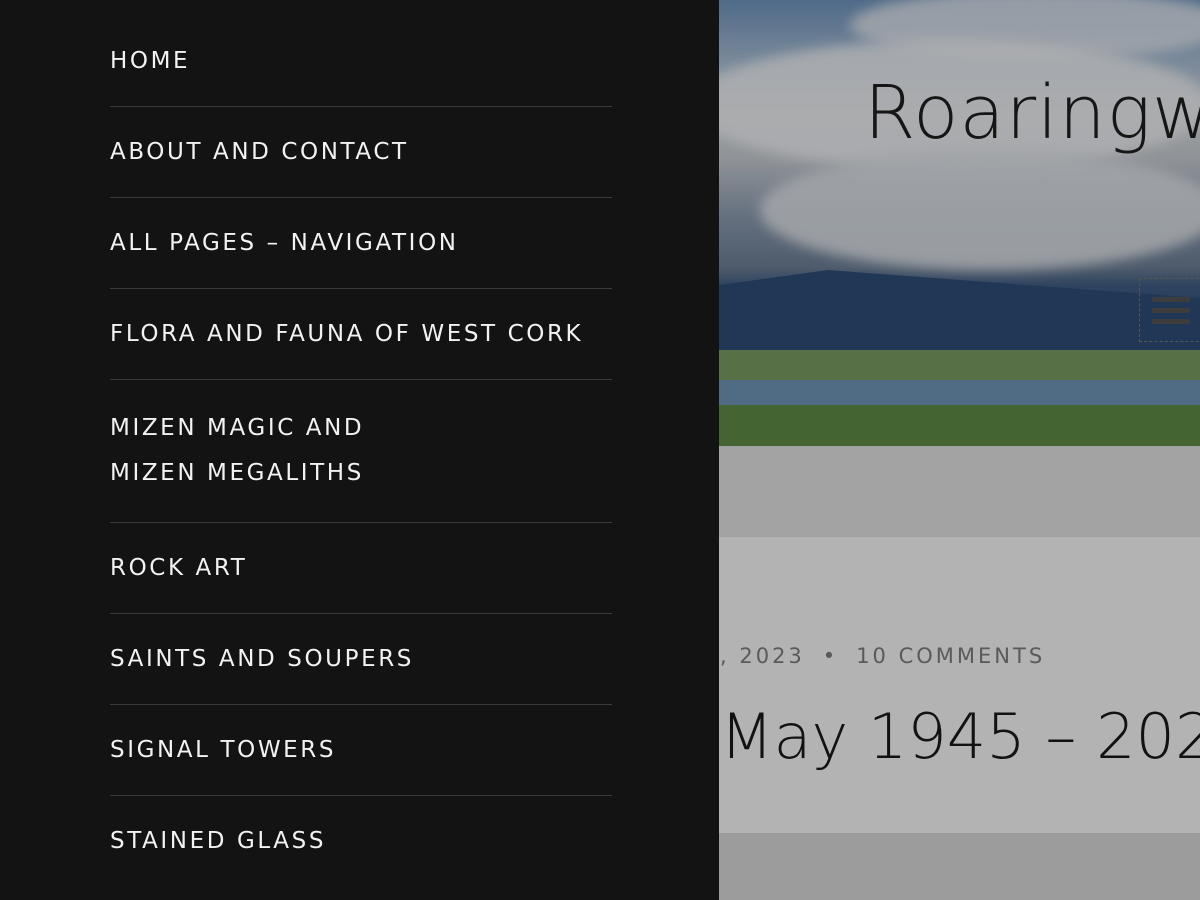 Image resolution: width=1200 pixels, height=900 pixels. What do you see at coordinates (218, 841) in the screenshot?
I see `nav-item-label: STAINED GLASS` at bounding box center [218, 841].